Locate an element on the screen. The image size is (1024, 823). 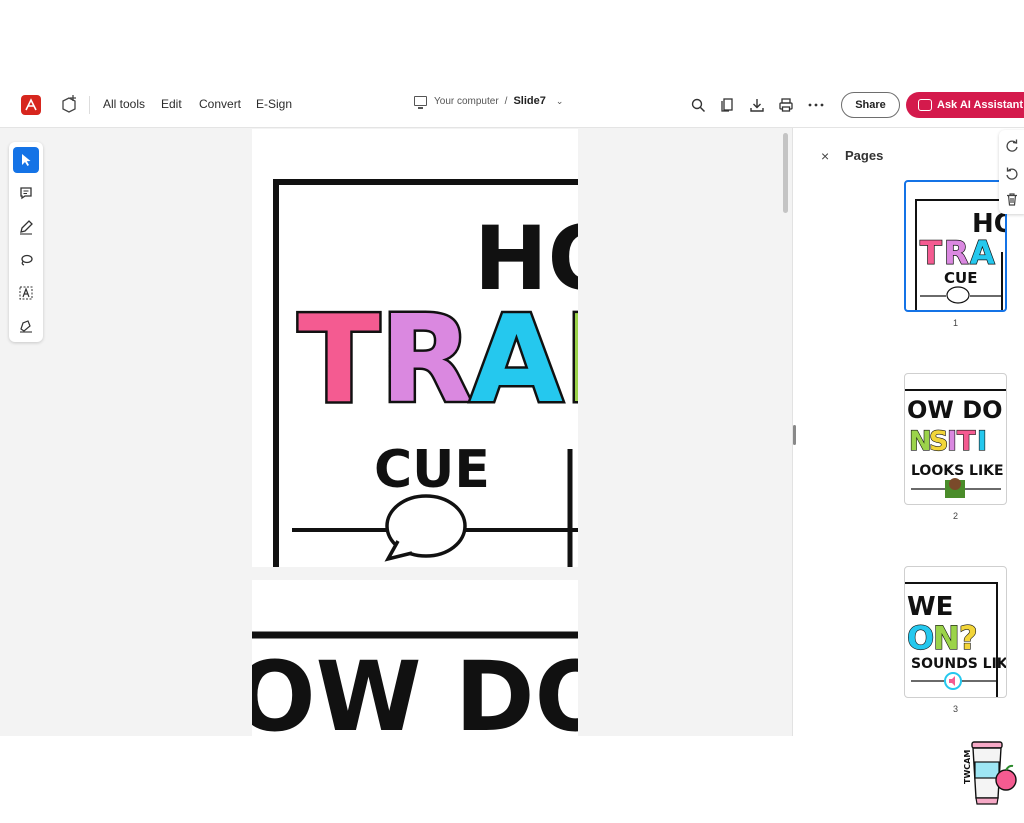
acrobat-logo-icon is located at coordinates (31, 104).